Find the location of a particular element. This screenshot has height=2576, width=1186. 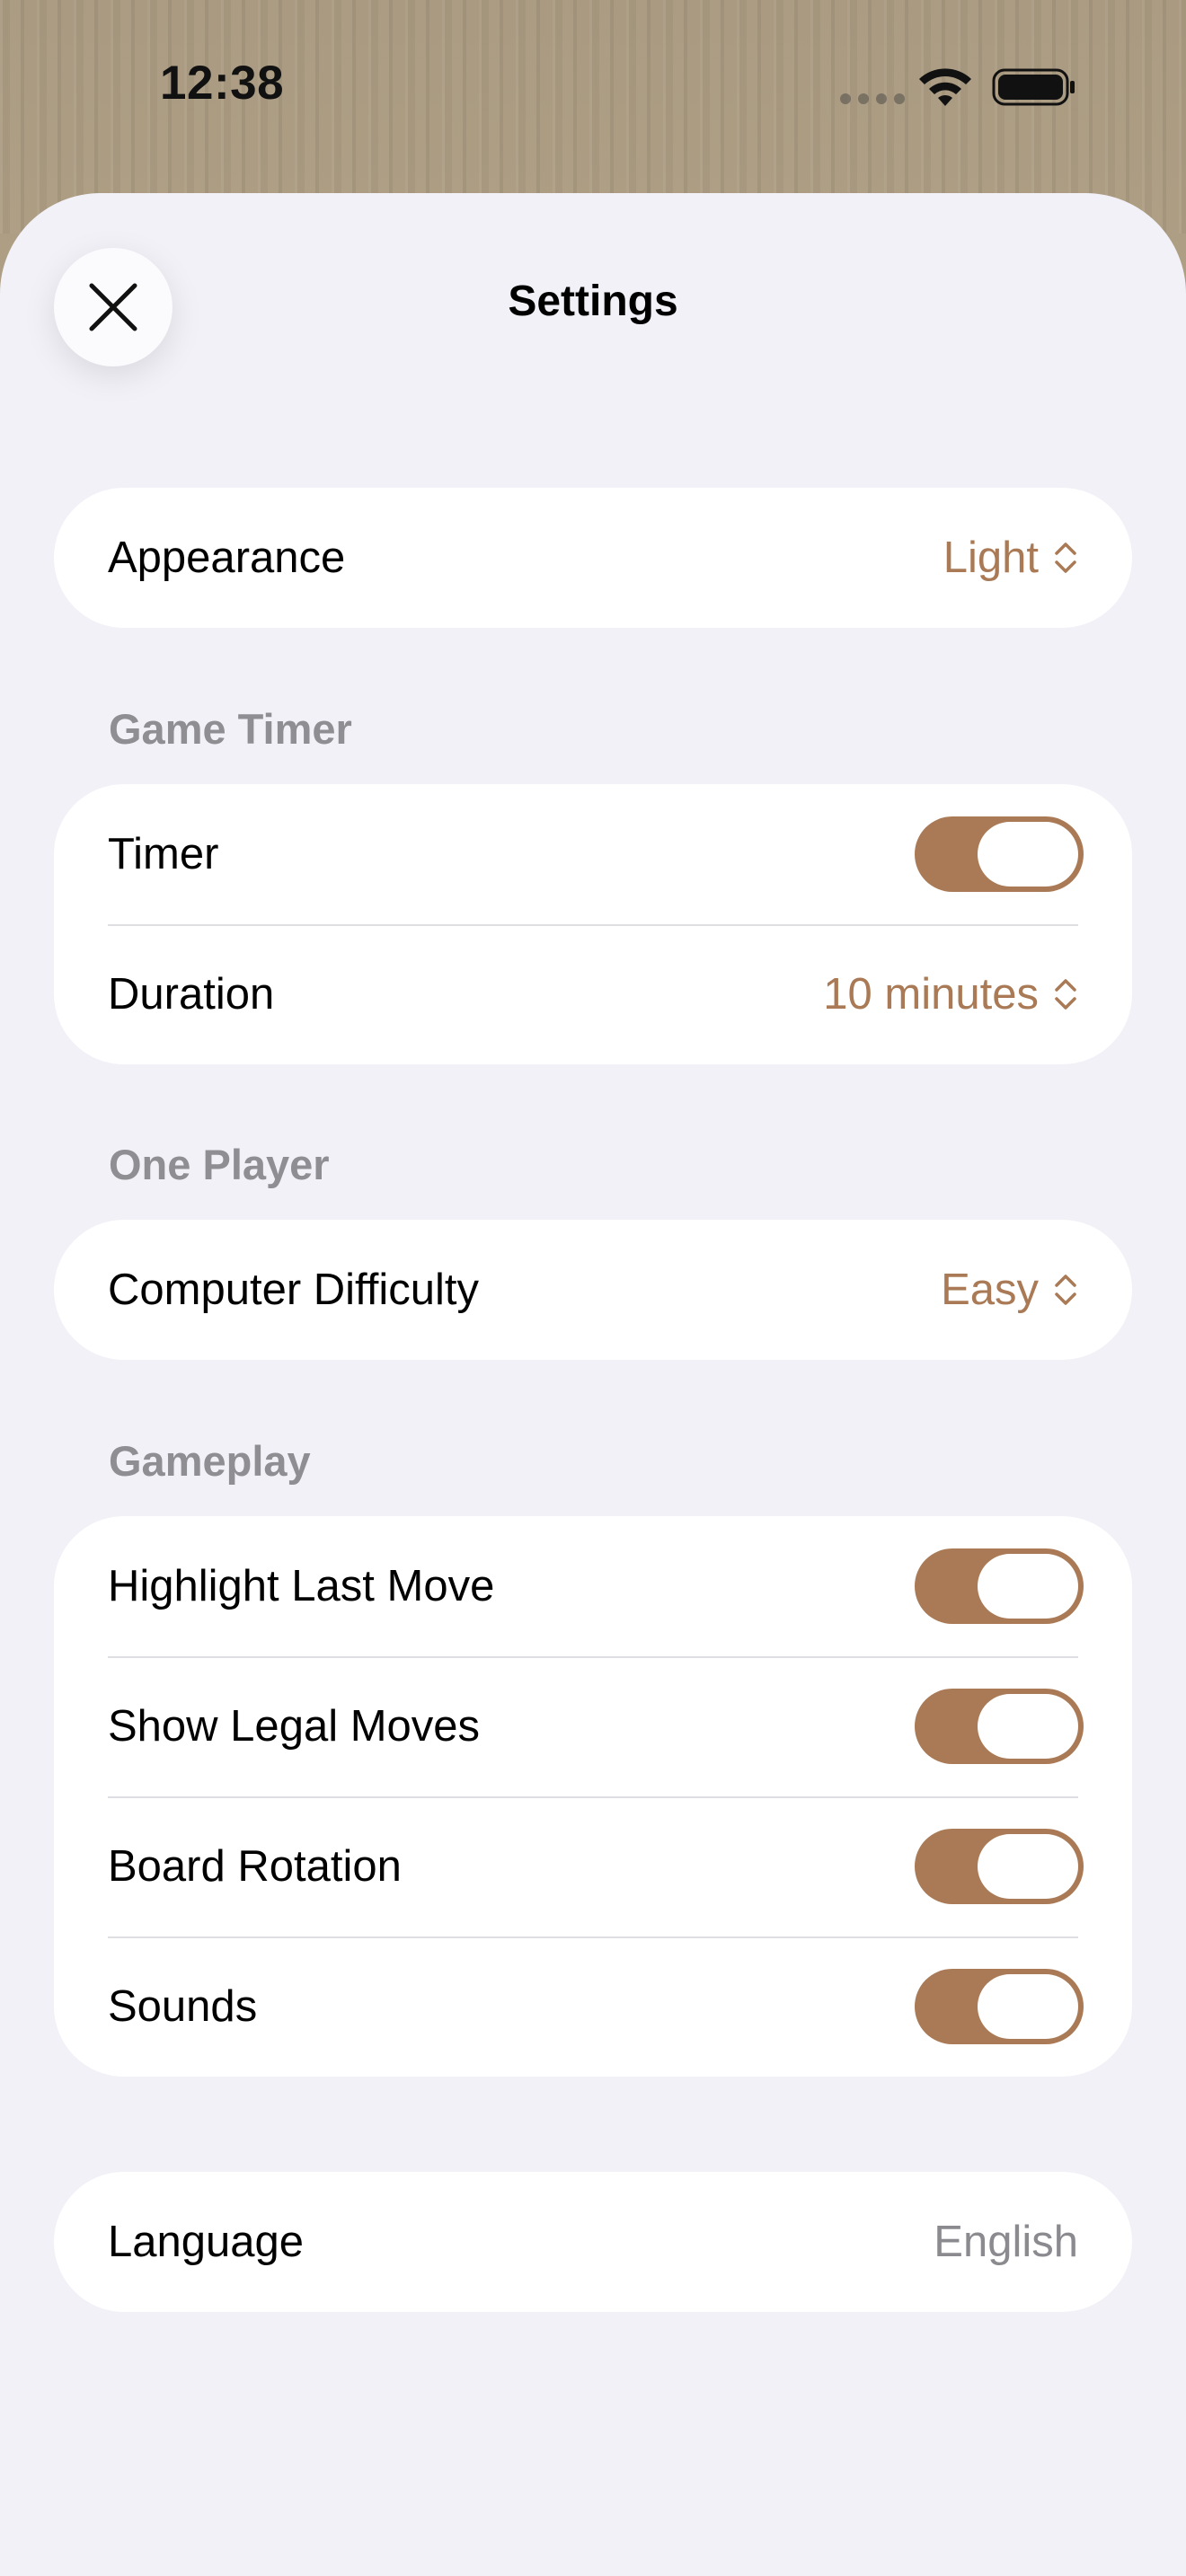

sounds-label: Sounds is located at coordinates (183, 2006).